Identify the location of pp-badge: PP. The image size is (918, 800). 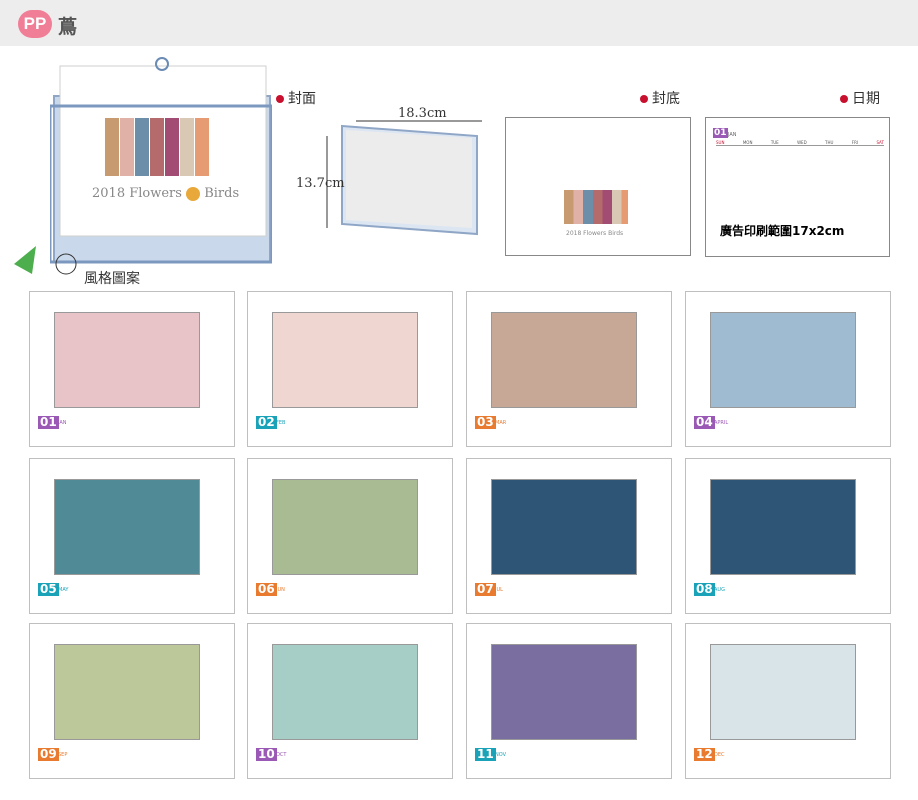
(35, 24).